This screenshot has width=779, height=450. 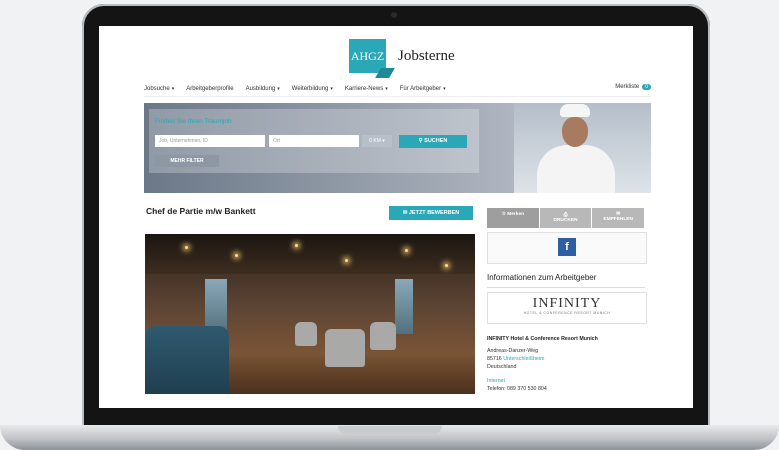 I want to click on nav-item-jobsuche: Jobsuche ▾, so click(x=159, y=89).